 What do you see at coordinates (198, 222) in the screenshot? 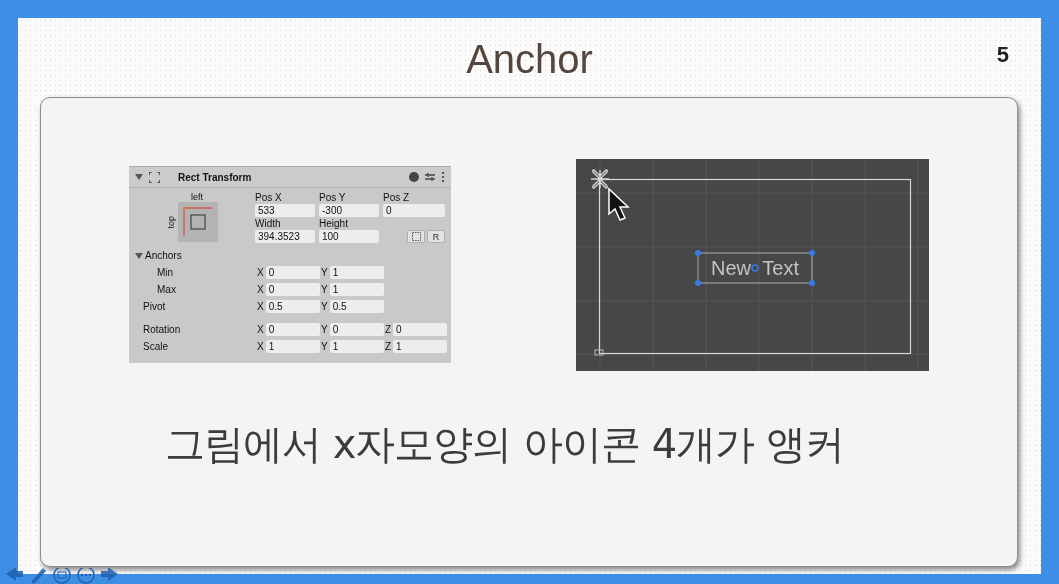
I see `anchor-preset-icon` at bounding box center [198, 222].